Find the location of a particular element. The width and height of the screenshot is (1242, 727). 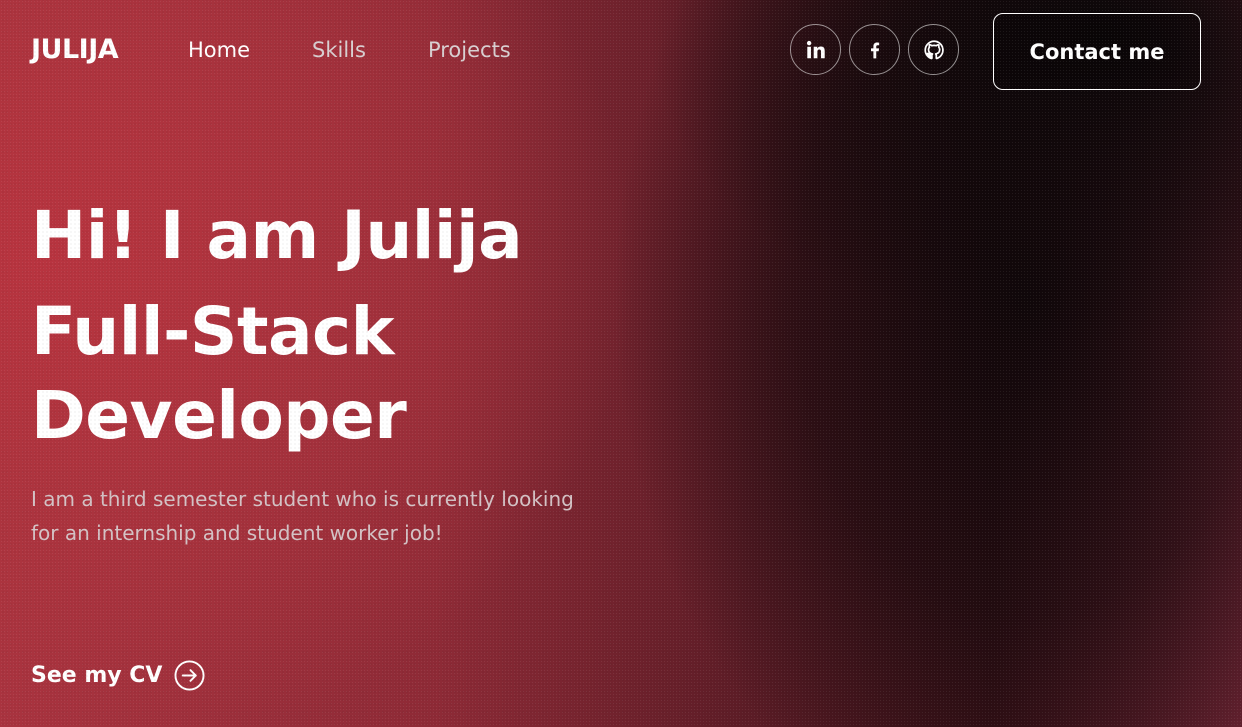

social-links is located at coordinates (874, 49).